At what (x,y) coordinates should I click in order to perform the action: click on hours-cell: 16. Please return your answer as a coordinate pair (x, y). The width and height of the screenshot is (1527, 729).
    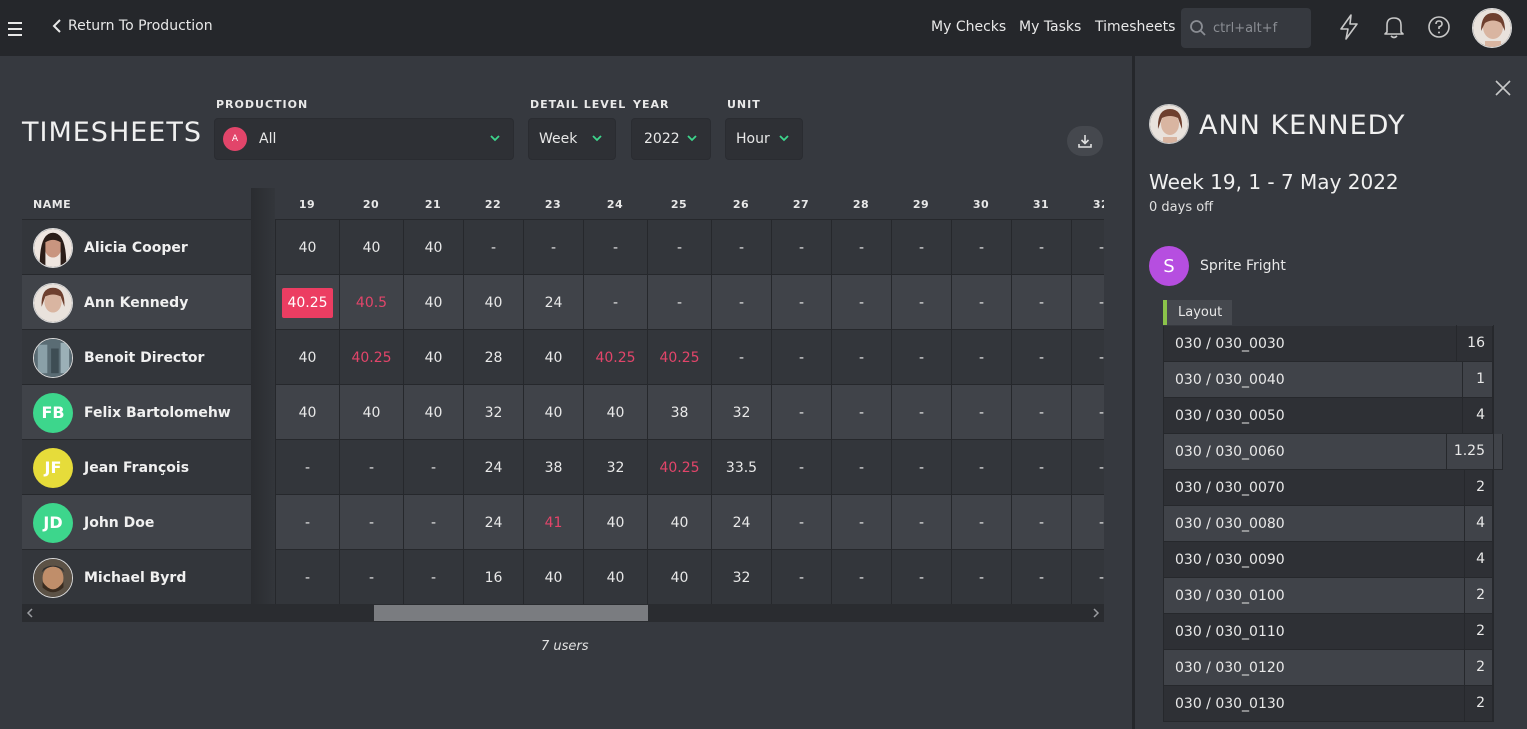
    Looking at the image, I should click on (493, 577).